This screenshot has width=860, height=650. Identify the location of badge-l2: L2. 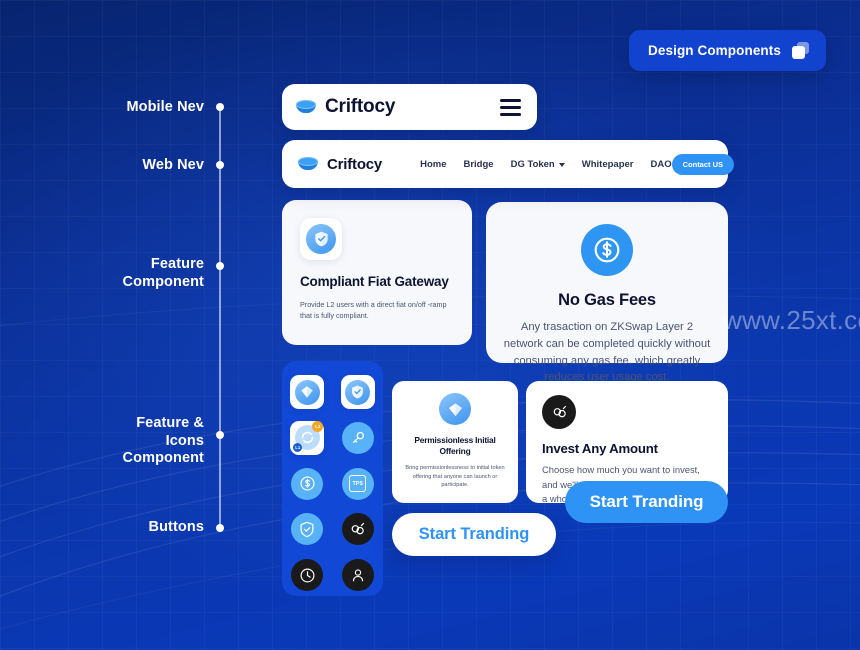
(318, 426).